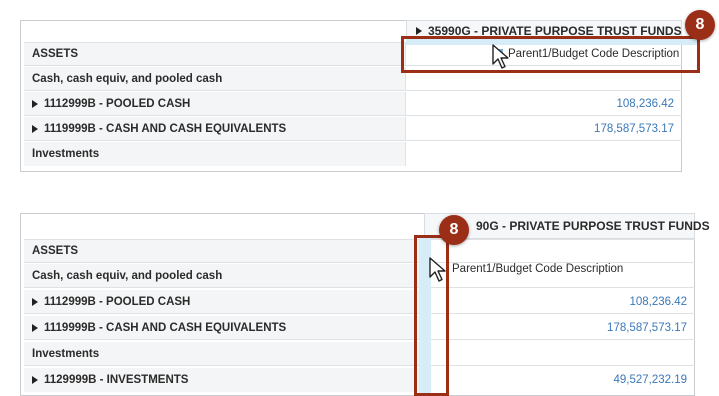 The height and width of the screenshot is (396, 719). Describe the element at coordinates (538, 269) in the screenshot. I see `drag-tooltip: Parent1/Budget Code Description` at that location.